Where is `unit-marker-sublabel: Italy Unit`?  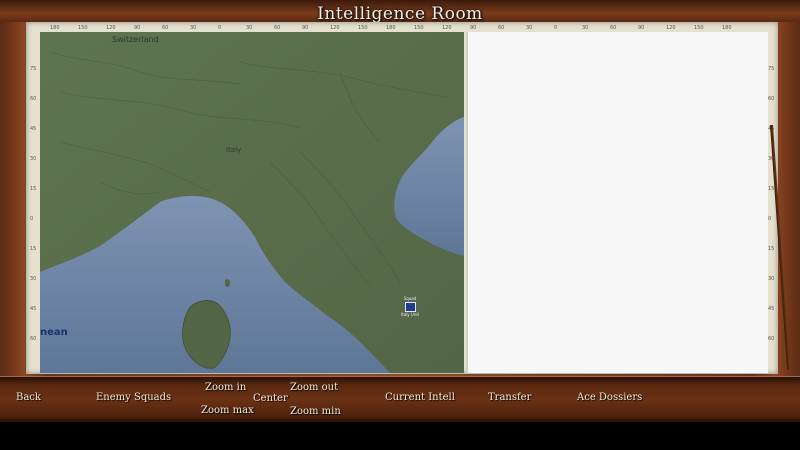 unit-marker-sublabel: Italy Unit is located at coordinates (410, 314).